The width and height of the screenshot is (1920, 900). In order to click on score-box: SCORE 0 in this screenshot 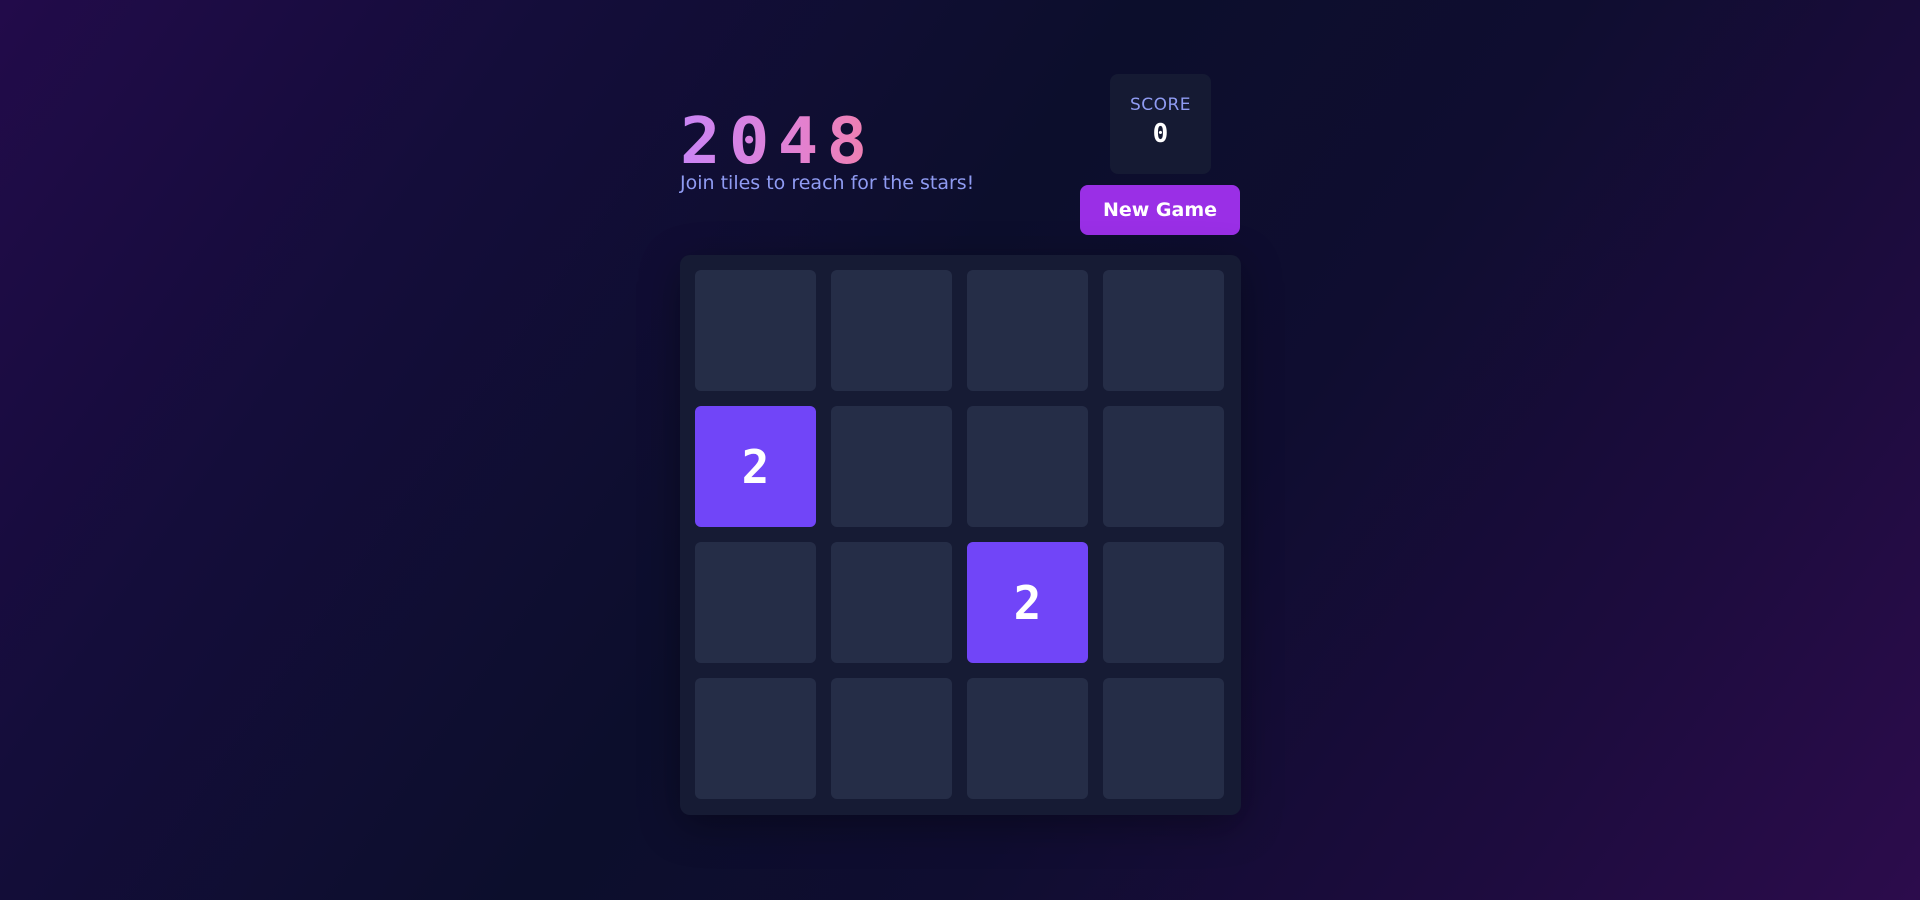, I will do `click(1160, 124)`.